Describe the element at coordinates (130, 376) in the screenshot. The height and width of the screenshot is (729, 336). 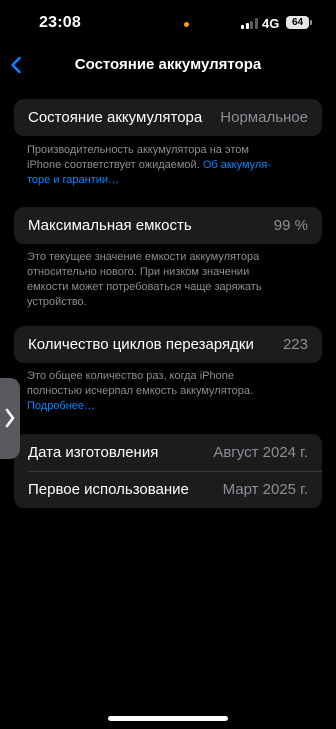
I see `cycles-note-line: Это общее количество раз, когда iPhone` at that location.